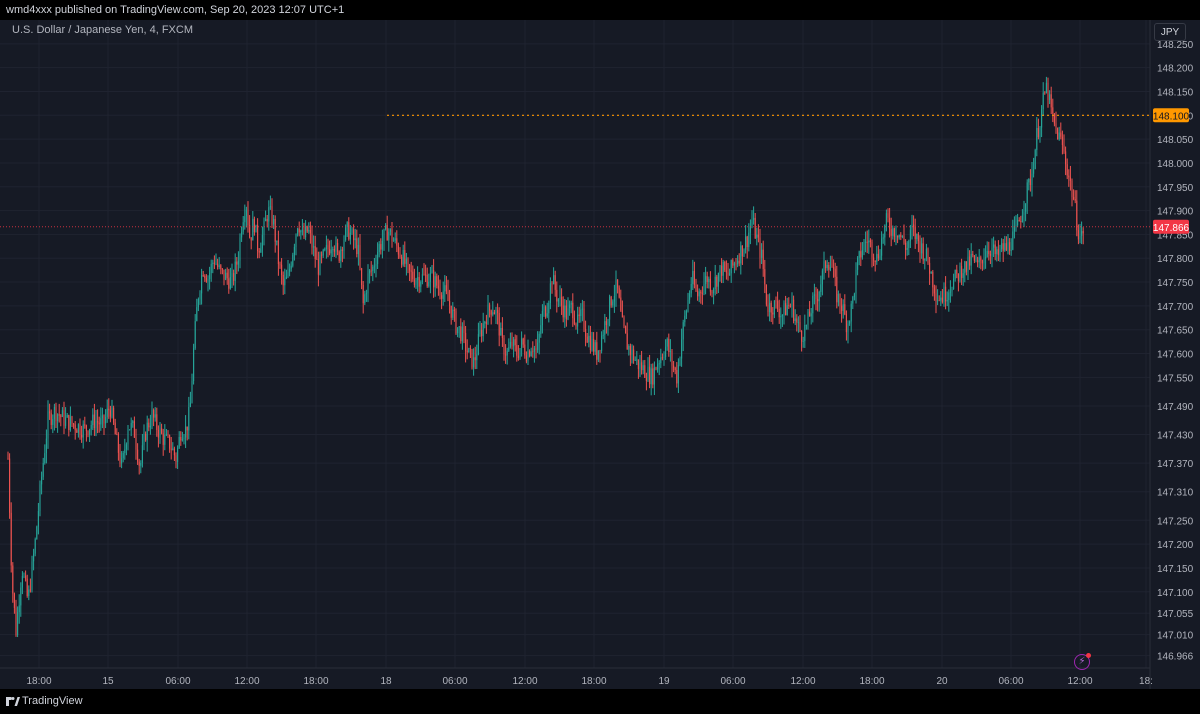 Image resolution: width=1200 pixels, height=714 pixels. Describe the element at coordinates (871, 681) in the screenshot. I see `x-tick-label: 18:00` at that location.